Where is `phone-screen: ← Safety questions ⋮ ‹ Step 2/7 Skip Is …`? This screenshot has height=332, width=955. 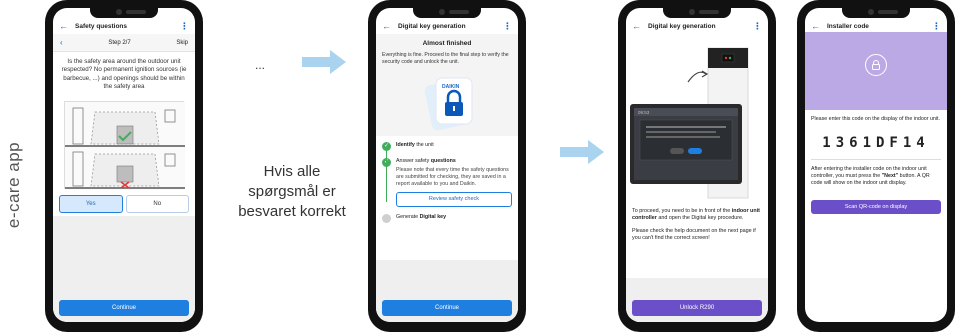 phone-screen: ← Safety questions ⋮ ‹ Step 2/7 Skip Is … is located at coordinates (124, 165).